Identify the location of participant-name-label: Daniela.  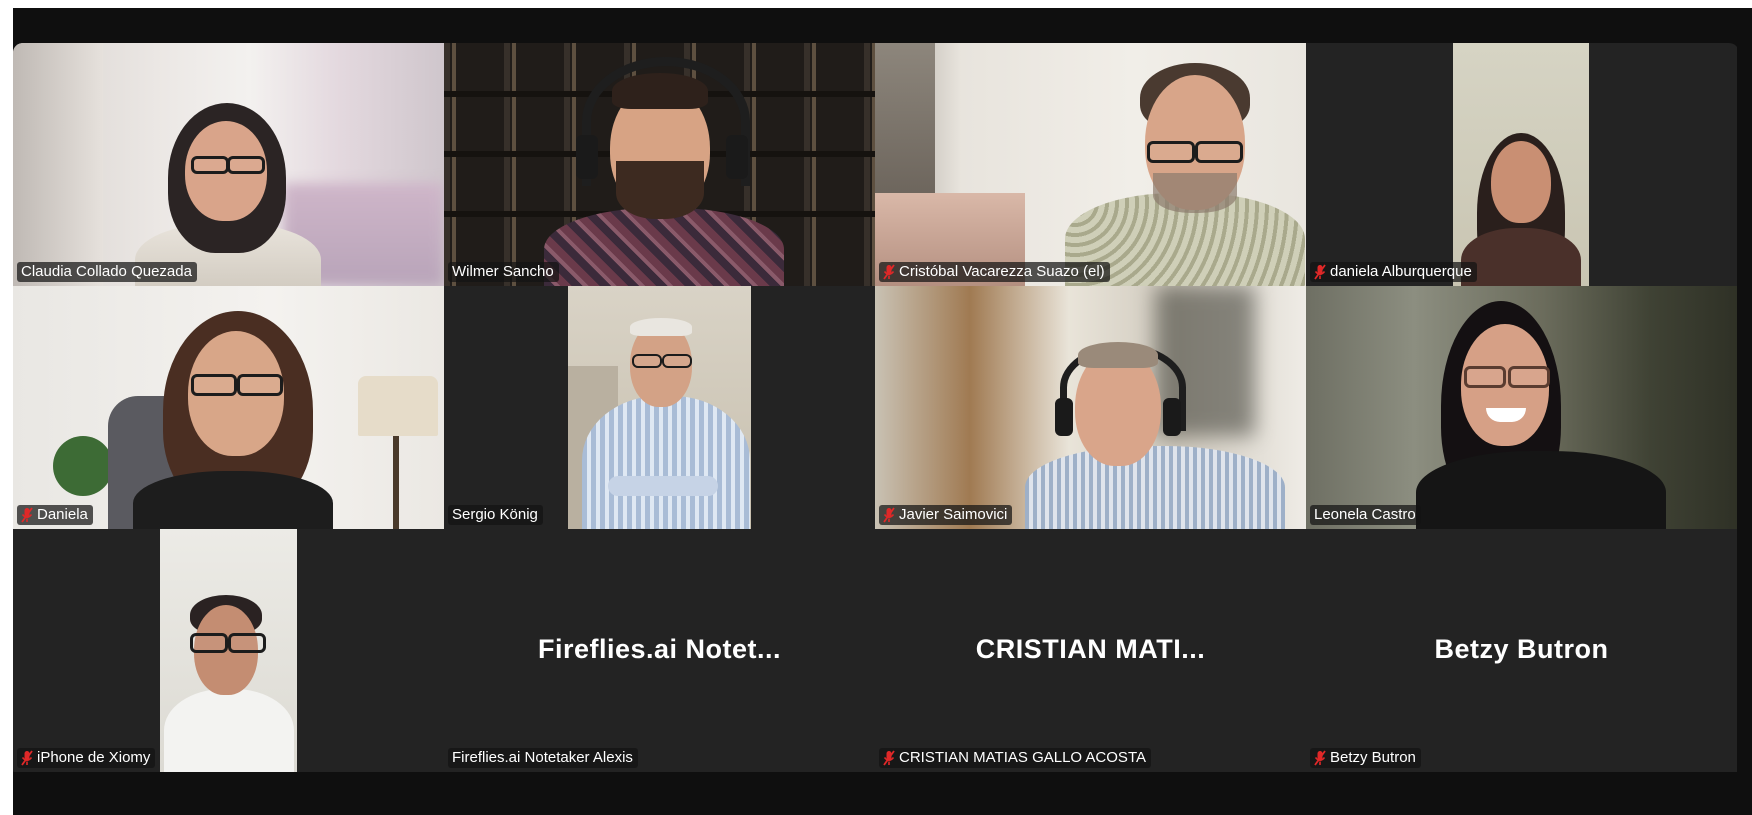
(55, 515).